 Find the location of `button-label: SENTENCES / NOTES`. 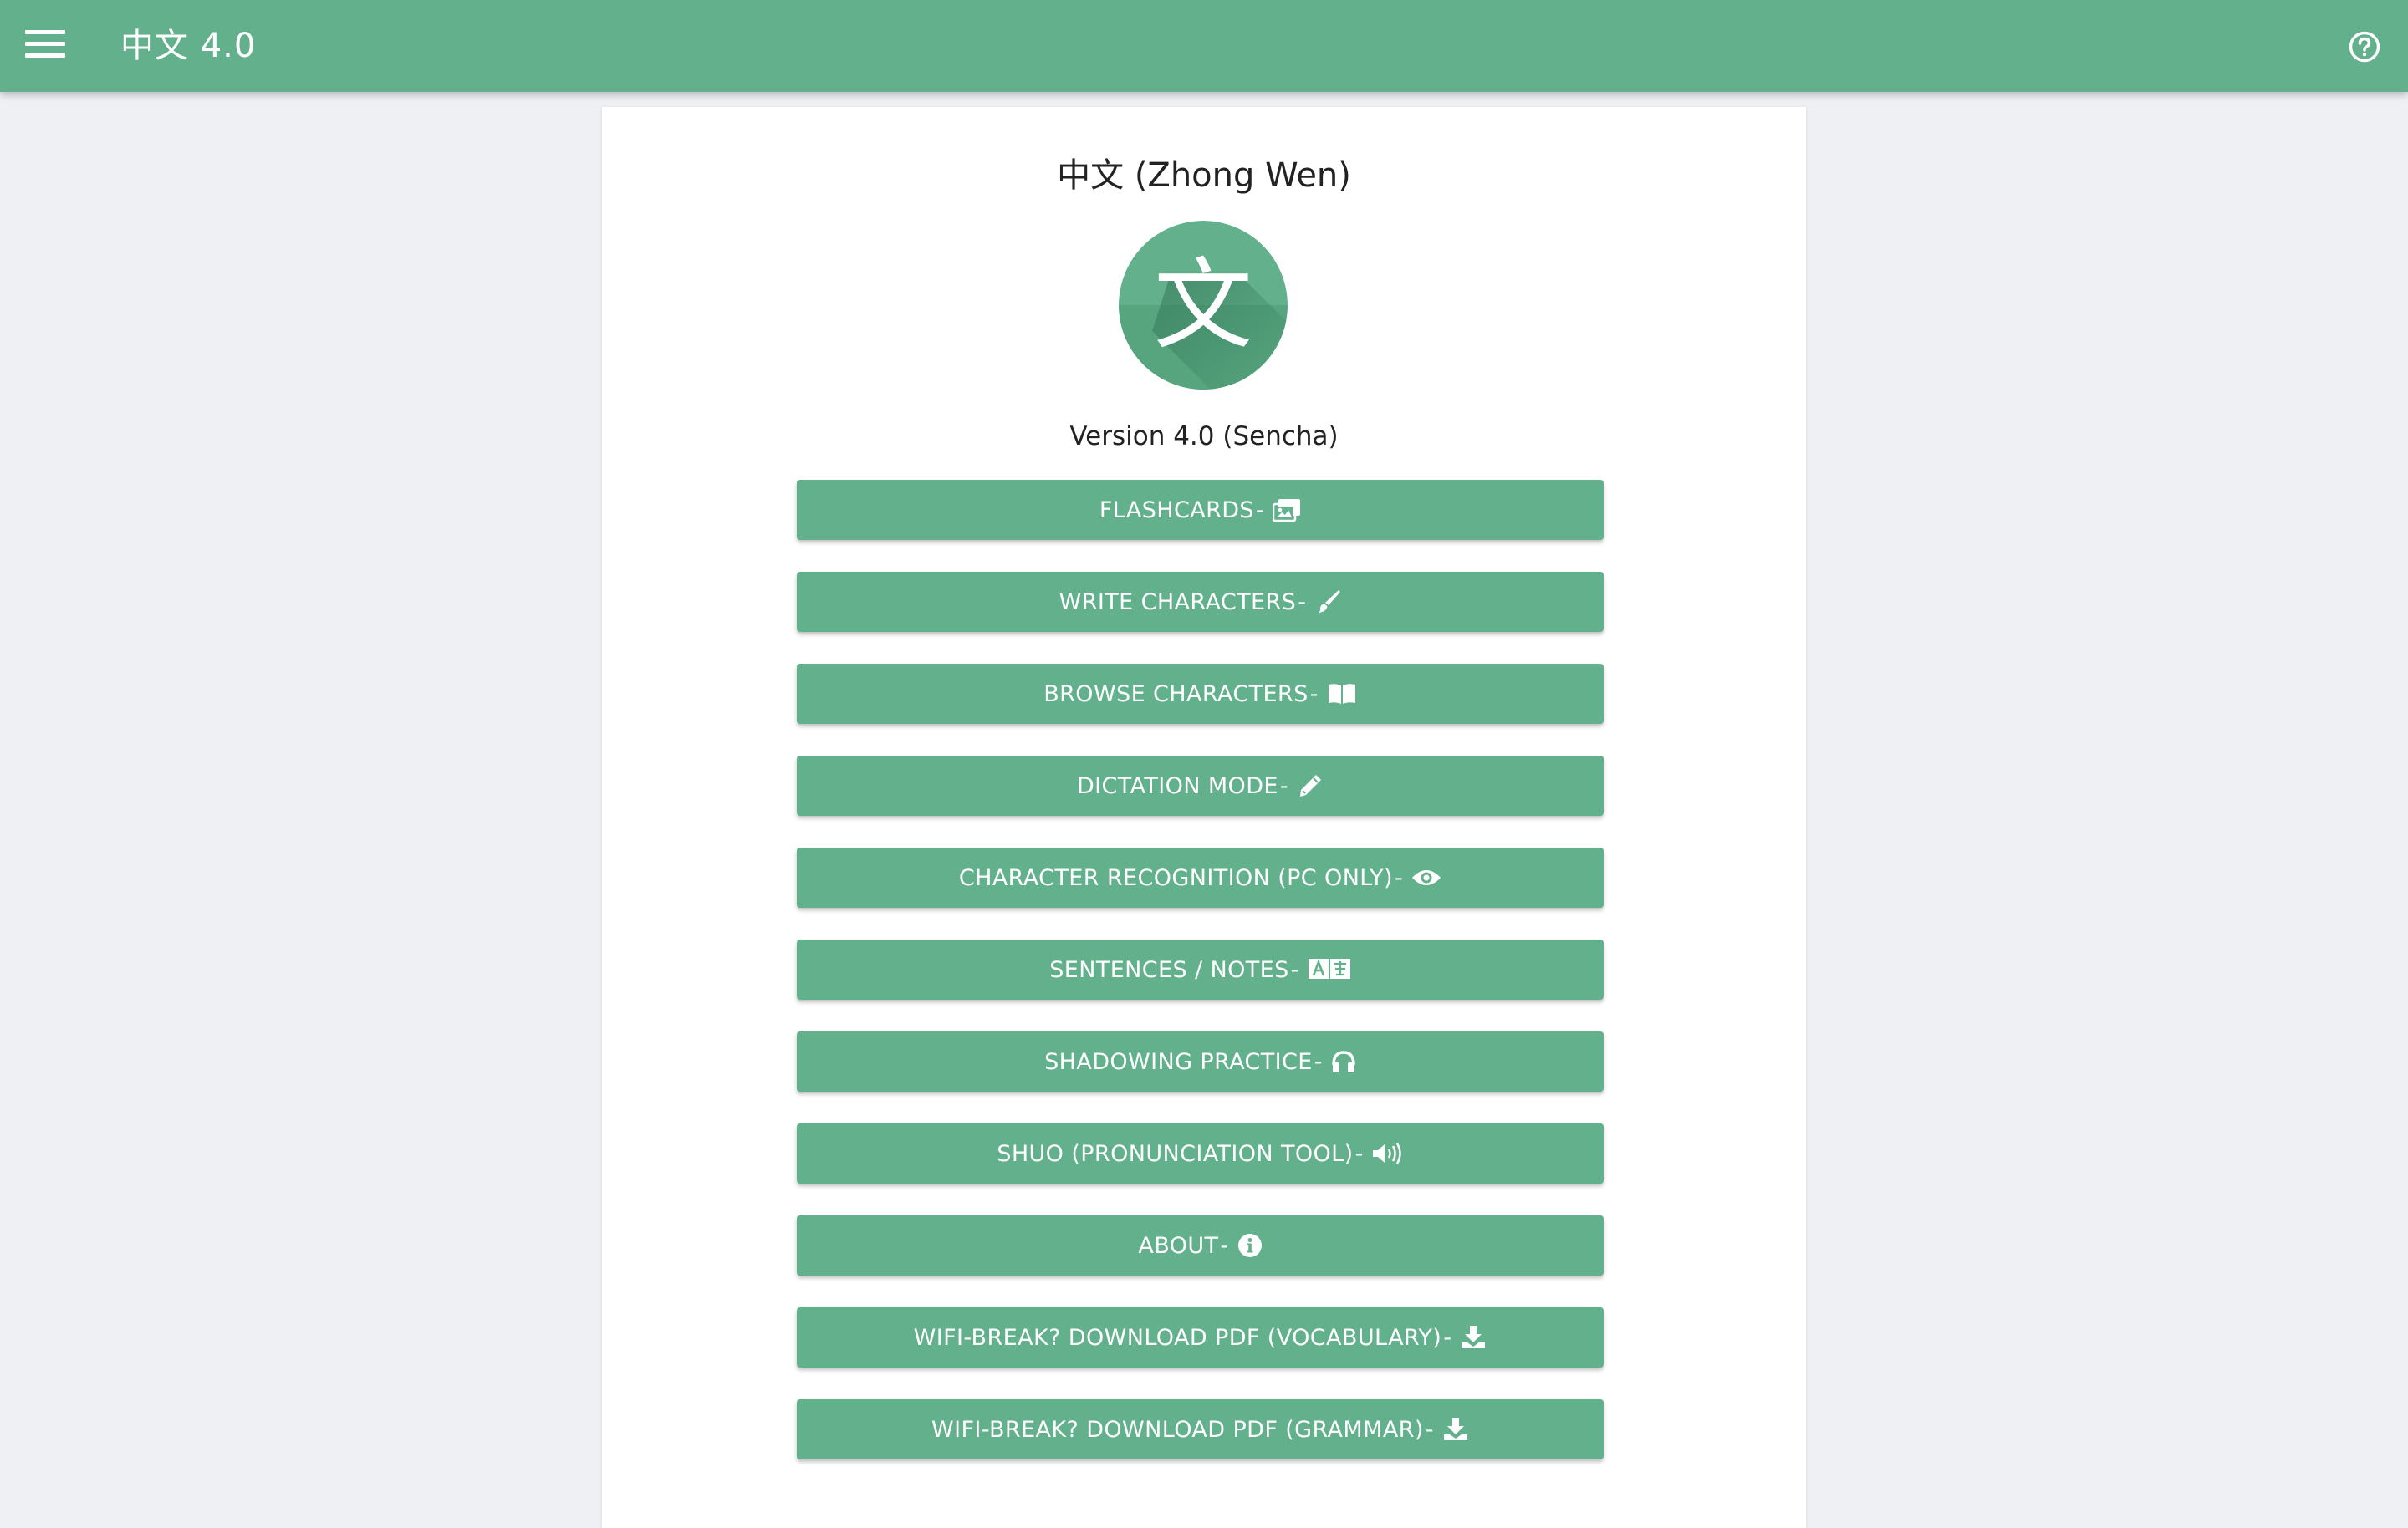

button-label: SENTENCES / NOTES is located at coordinates (1169, 969).